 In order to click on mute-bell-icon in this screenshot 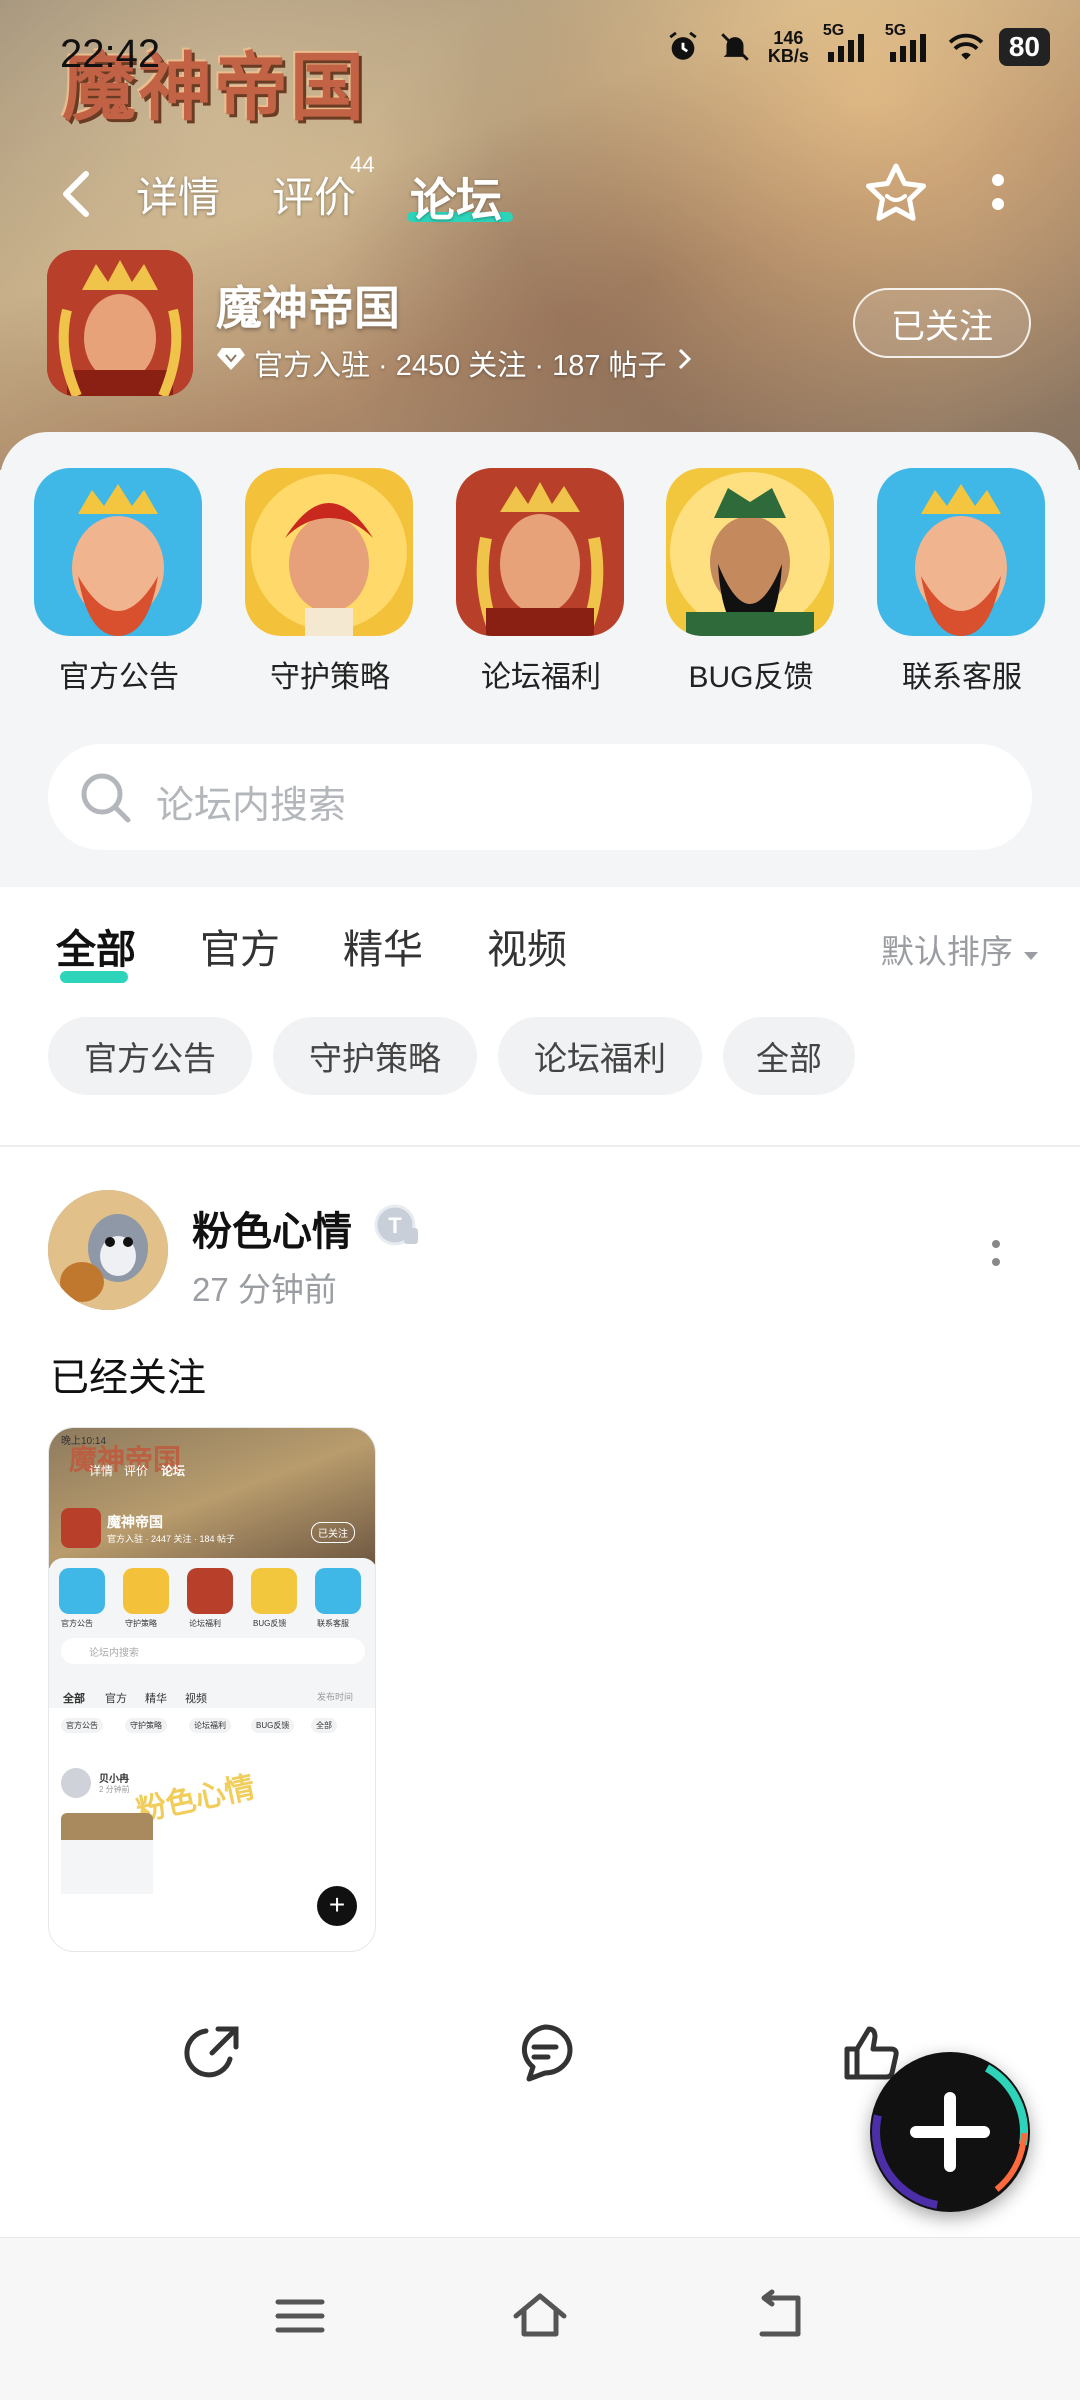, I will do `click(735, 47)`.